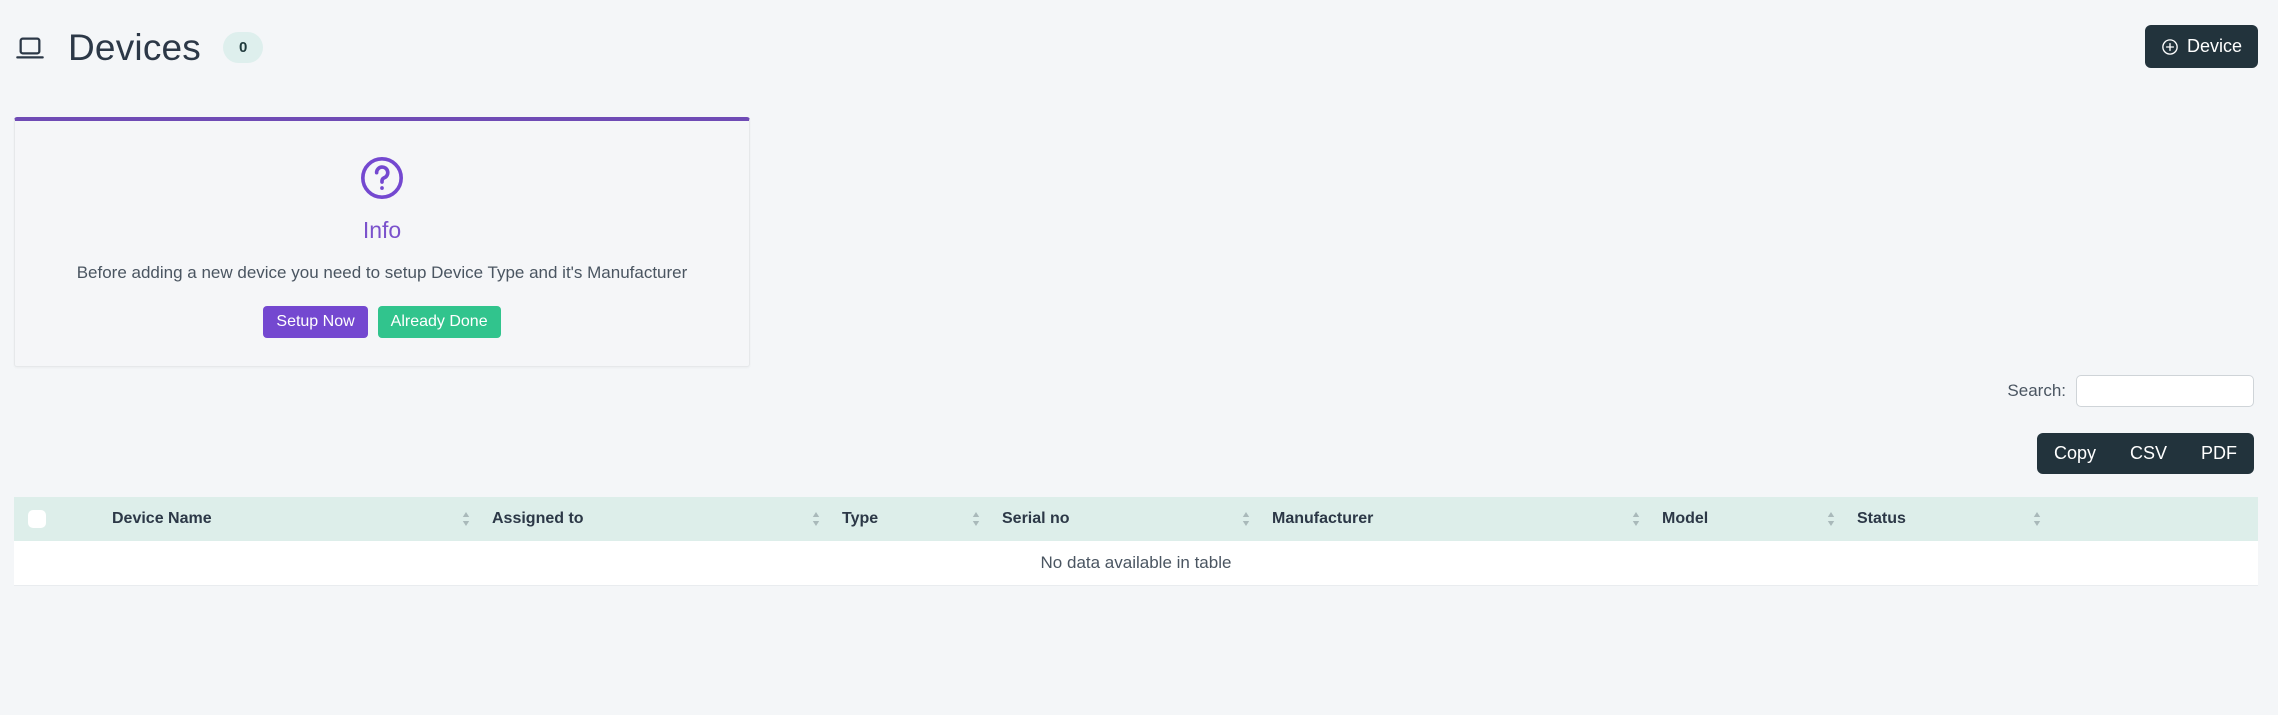 The image size is (2278, 715). Describe the element at coordinates (2214, 46) in the screenshot. I see `add-device-button-label: Device` at that location.